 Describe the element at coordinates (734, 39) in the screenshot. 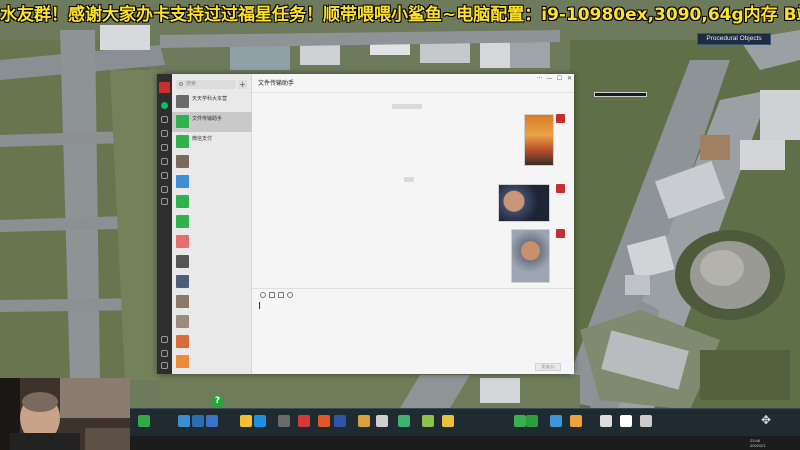

I see `procedural-objects-button: Procedural Objects` at that location.